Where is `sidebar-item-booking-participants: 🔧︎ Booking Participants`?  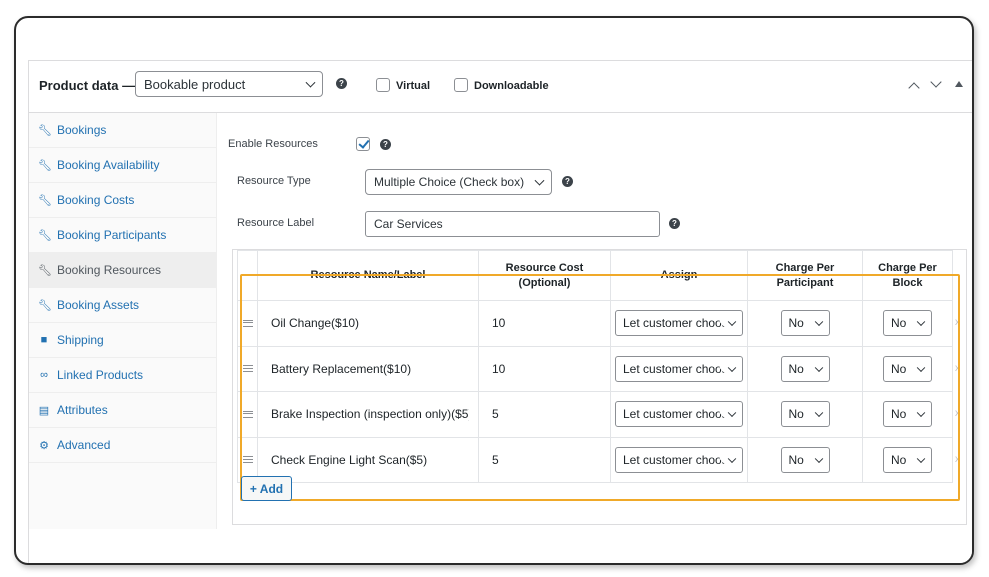 sidebar-item-booking-participants: 🔧︎ Booking Participants is located at coordinates (123, 235).